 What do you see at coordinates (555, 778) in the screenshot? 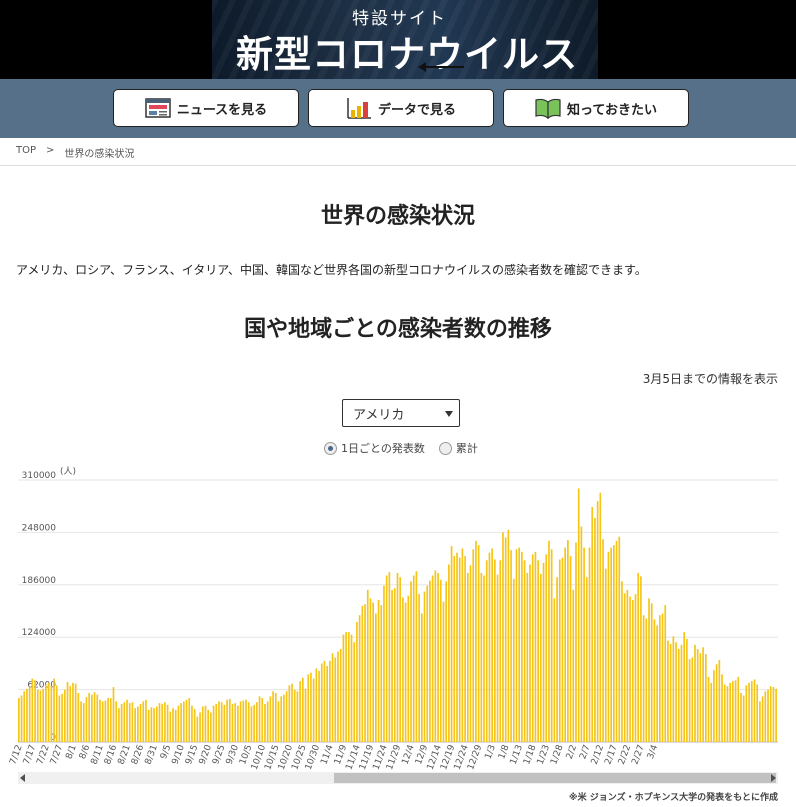
I see `chart-scroll-thumb` at bounding box center [555, 778].